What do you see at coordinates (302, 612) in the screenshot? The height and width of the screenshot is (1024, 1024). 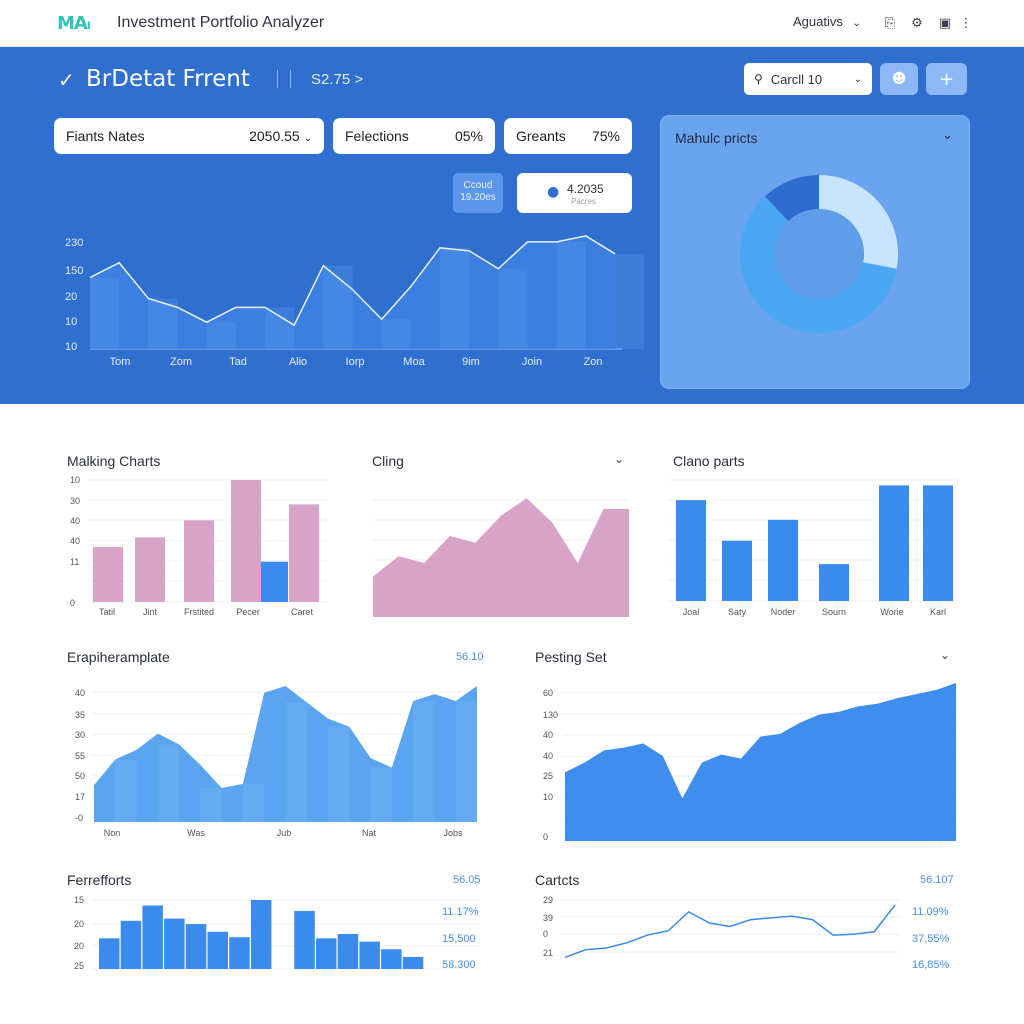 I see `x-tick-label: Caret` at bounding box center [302, 612].